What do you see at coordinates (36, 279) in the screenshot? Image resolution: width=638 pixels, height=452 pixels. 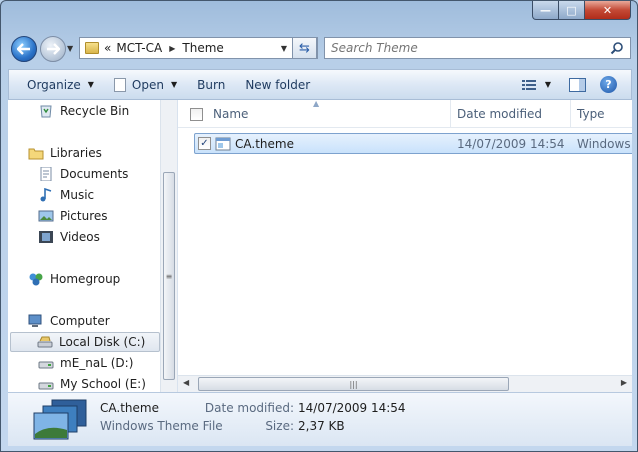 I see `homegroup-icon` at bounding box center [36, 279].